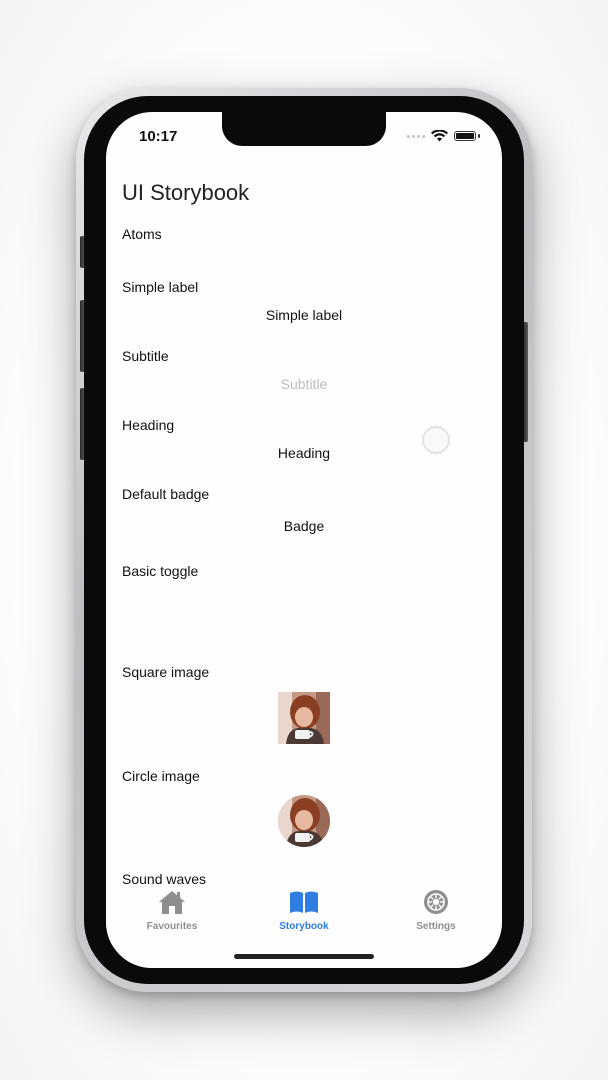 The height and width of the screenshot is (1080, 608). Describe the element at coordinates (304, 821) in the screenshot. I see `circle-image` at that location.